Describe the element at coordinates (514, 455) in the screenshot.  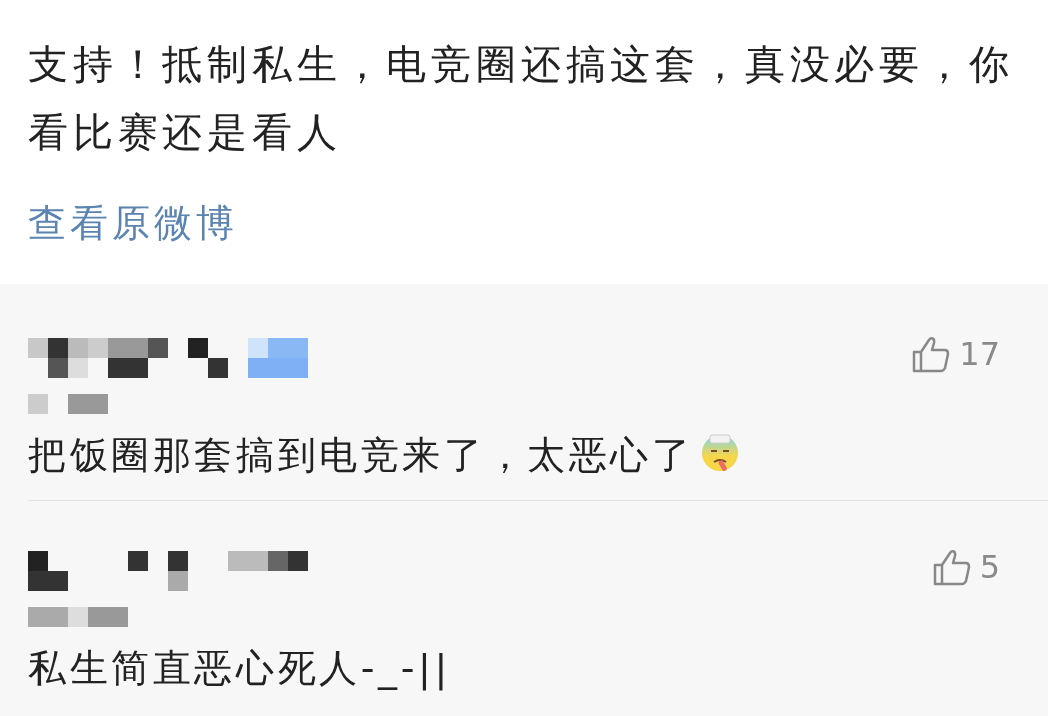
I see `comment-text: 把饭圈那套搞到电竞来了，太恶心了` at that location.